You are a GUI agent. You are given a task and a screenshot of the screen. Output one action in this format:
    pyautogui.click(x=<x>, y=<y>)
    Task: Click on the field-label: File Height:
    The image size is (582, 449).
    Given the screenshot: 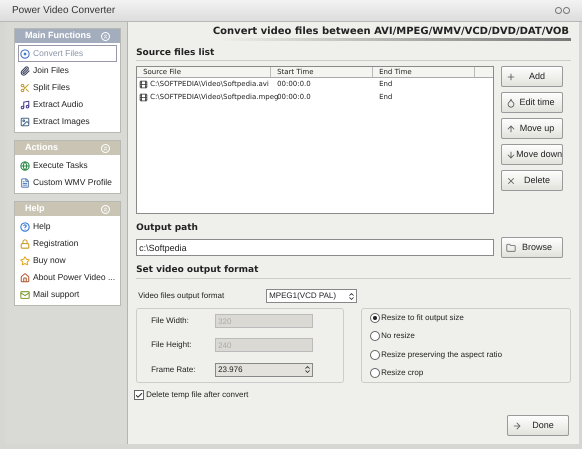 What is the action you would take?
    pyautogui.click(x=172, y=345)
    